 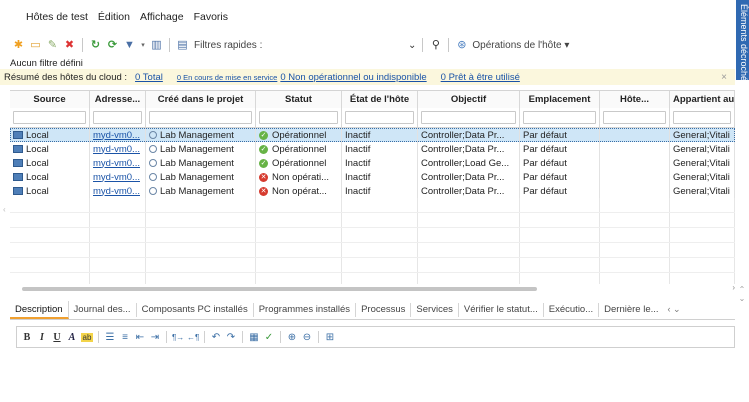 What do you see at coordinates (143, 45) in the screenshot?
I see `chevron-down-icon: ▾` at bounding box center [143, 45].